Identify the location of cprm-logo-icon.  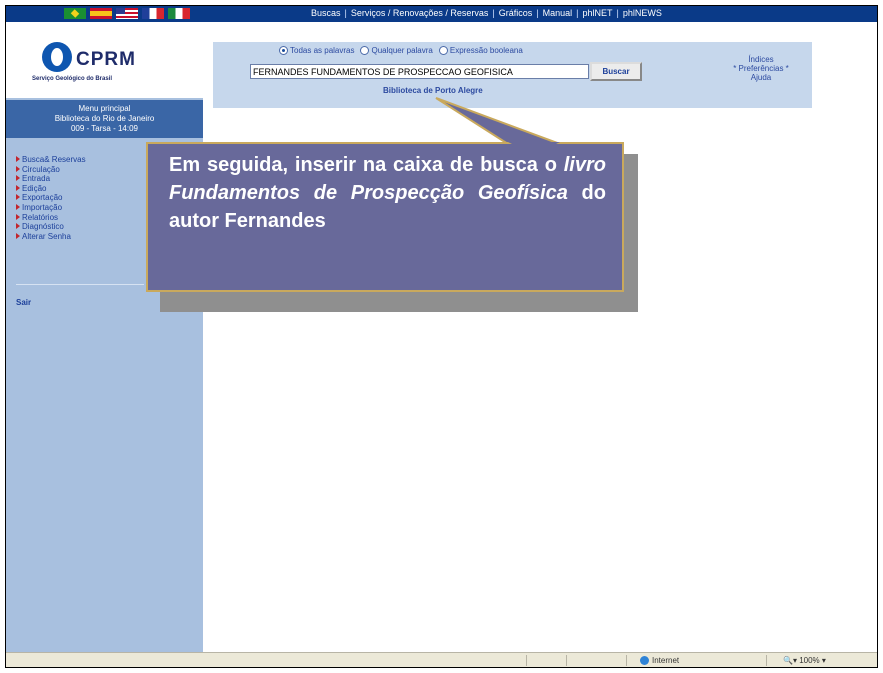
(57, 57).